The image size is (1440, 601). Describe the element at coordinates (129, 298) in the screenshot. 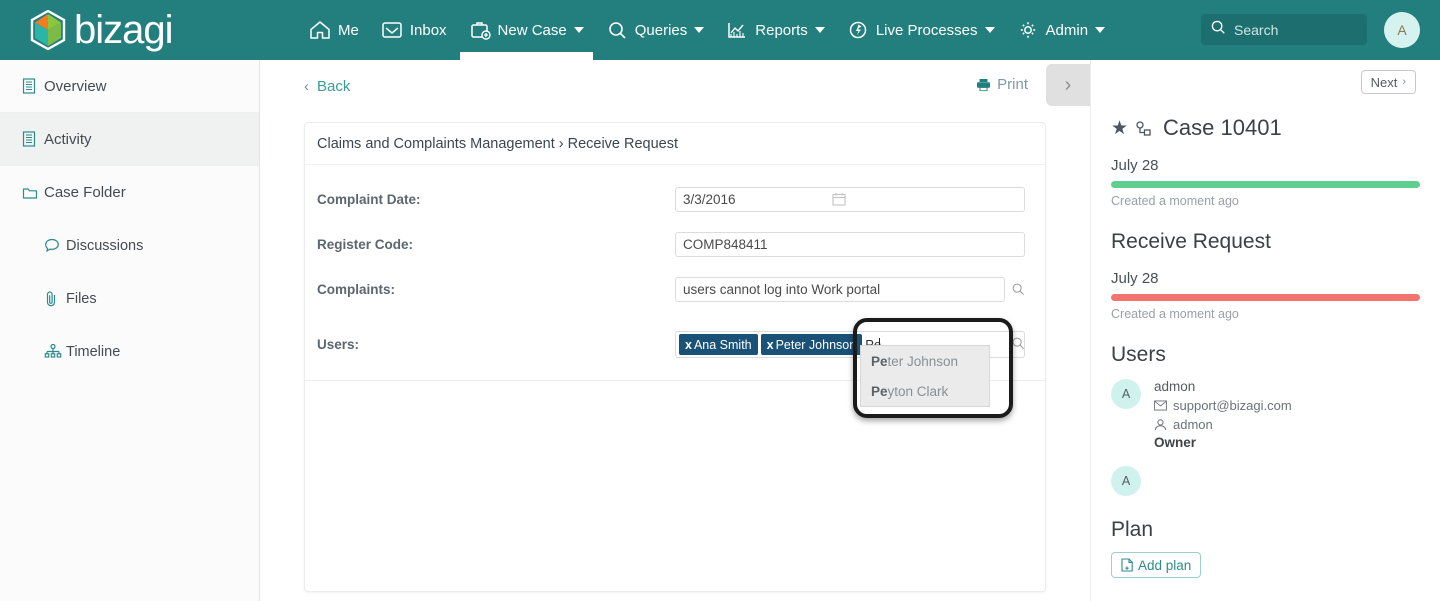

I see `sidebar-item-files: Files` at that location.